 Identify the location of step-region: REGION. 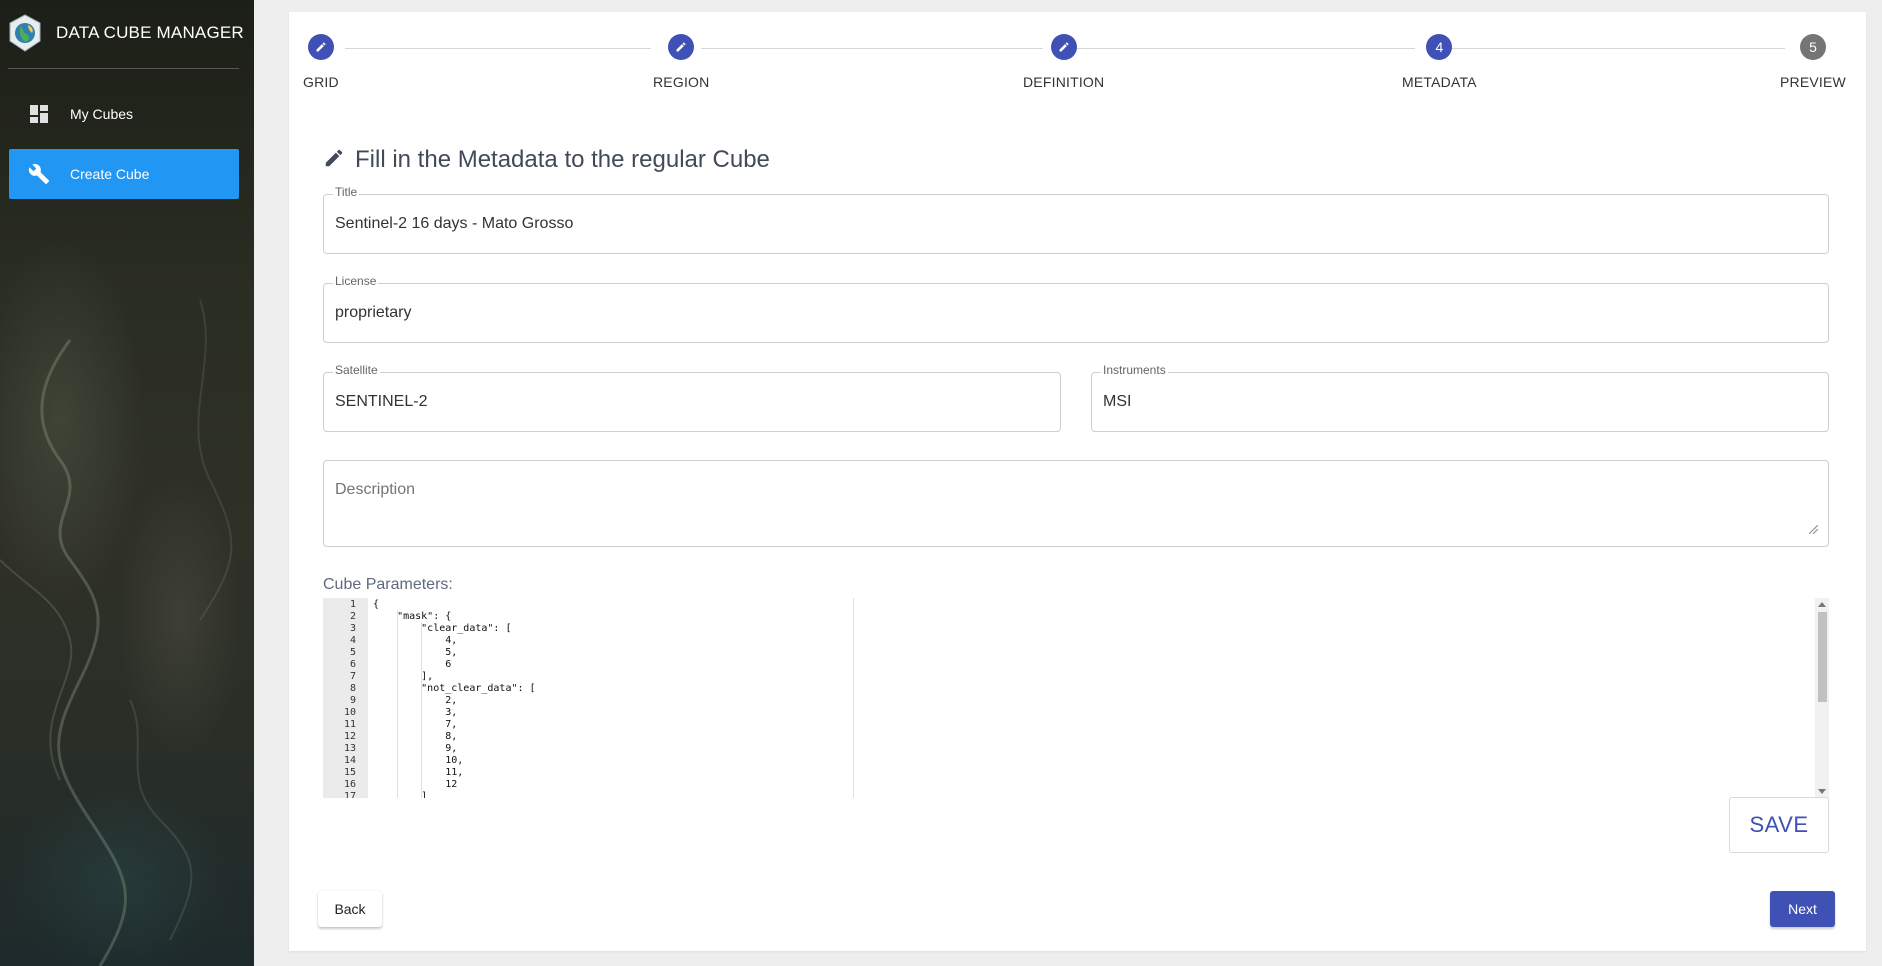
(681, 62).